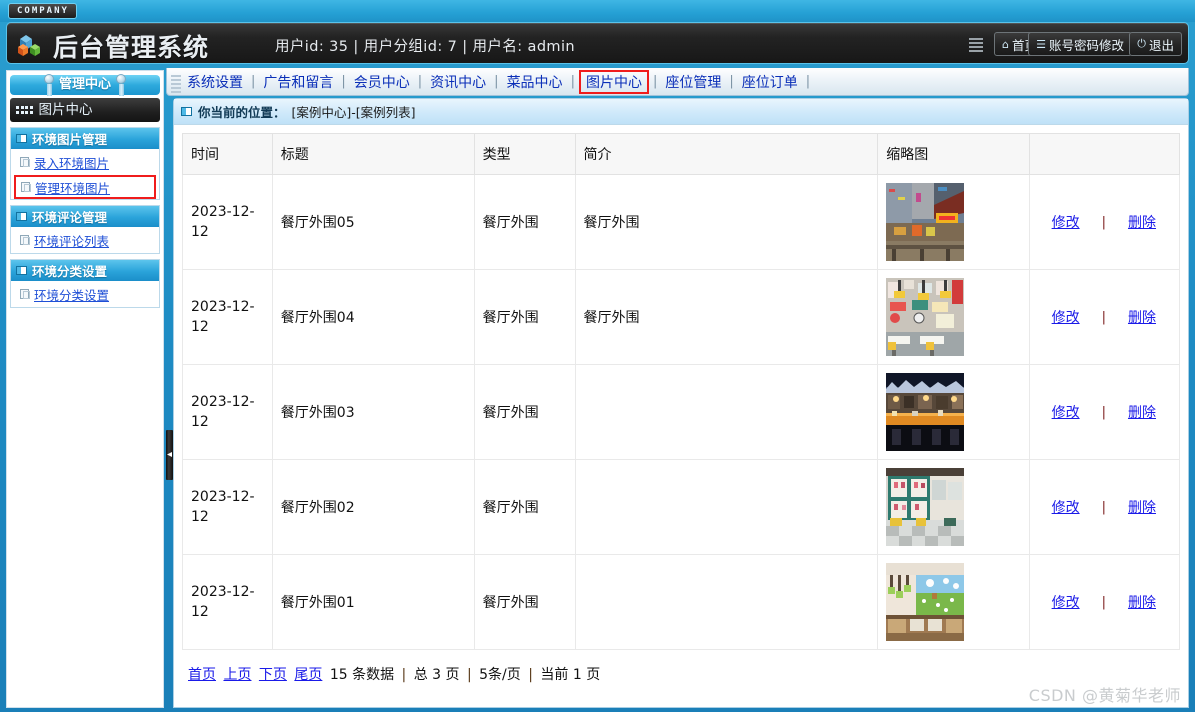  What do you see at coordinates (72, 187) in the screenshot?
I see `sidebar-item-label: 管理环境图片` at bounding box center [72, 187].